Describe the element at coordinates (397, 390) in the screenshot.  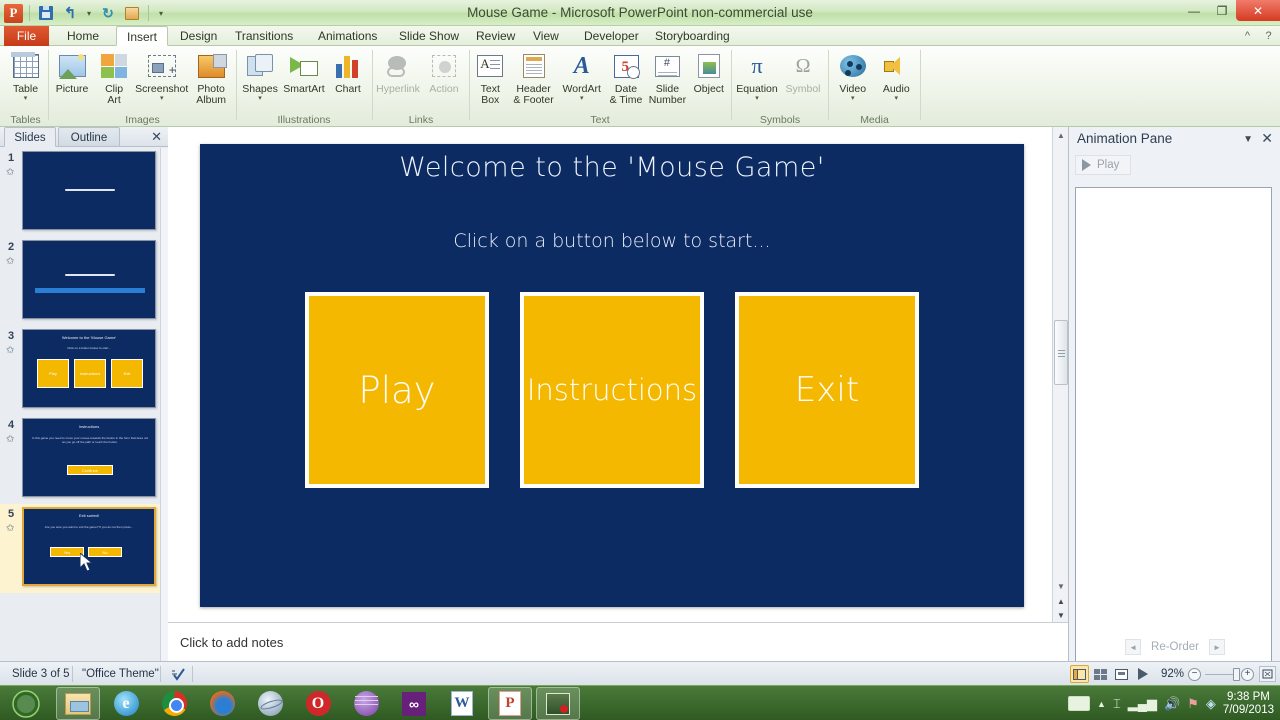
I see `play-button: Play` at that location.